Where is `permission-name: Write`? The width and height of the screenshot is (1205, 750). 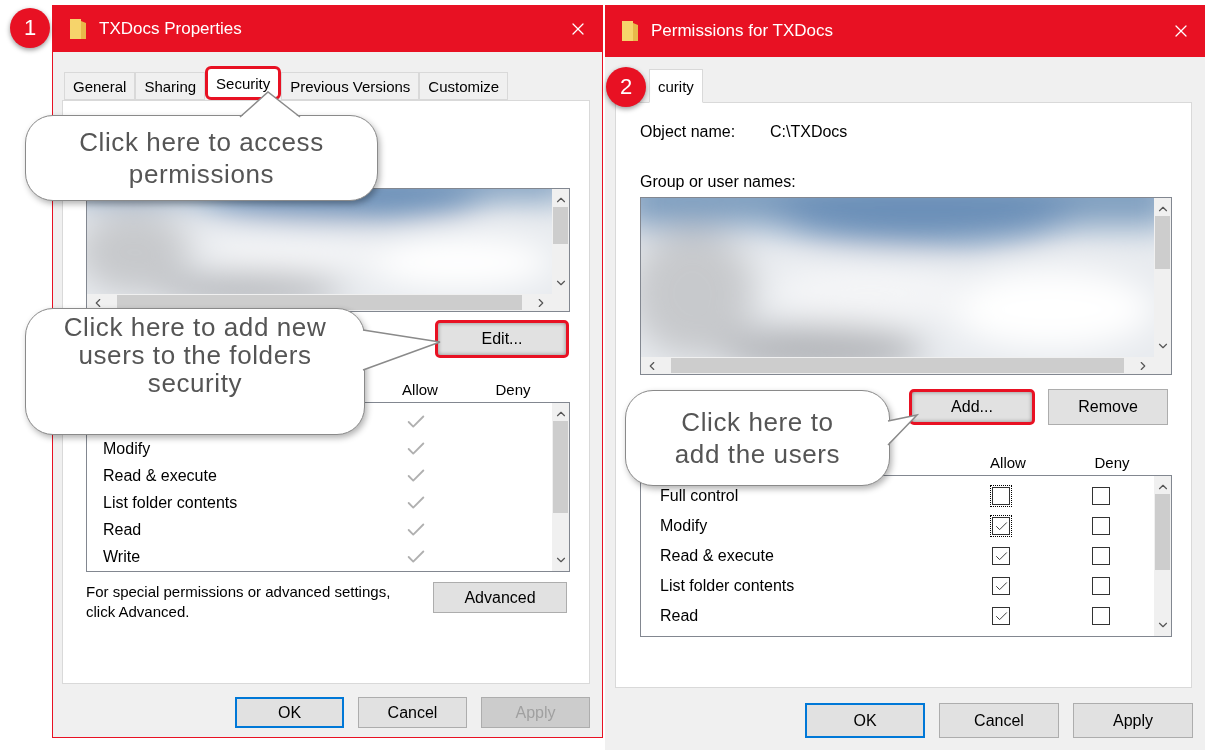 permission-name: Write is located at coordinates (122, 556).